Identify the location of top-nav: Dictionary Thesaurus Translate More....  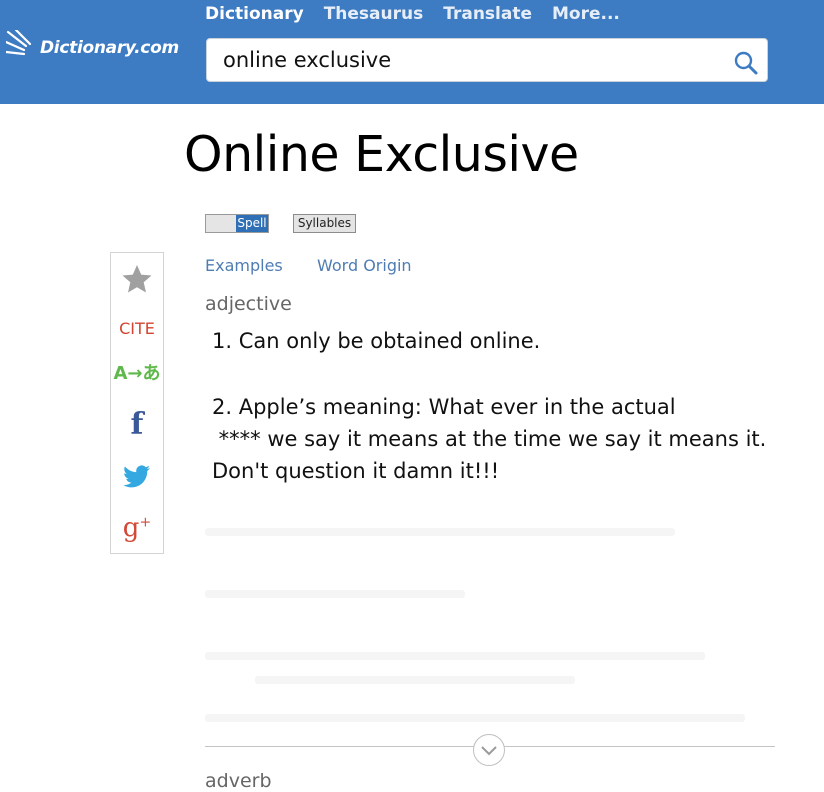
(422, 16).